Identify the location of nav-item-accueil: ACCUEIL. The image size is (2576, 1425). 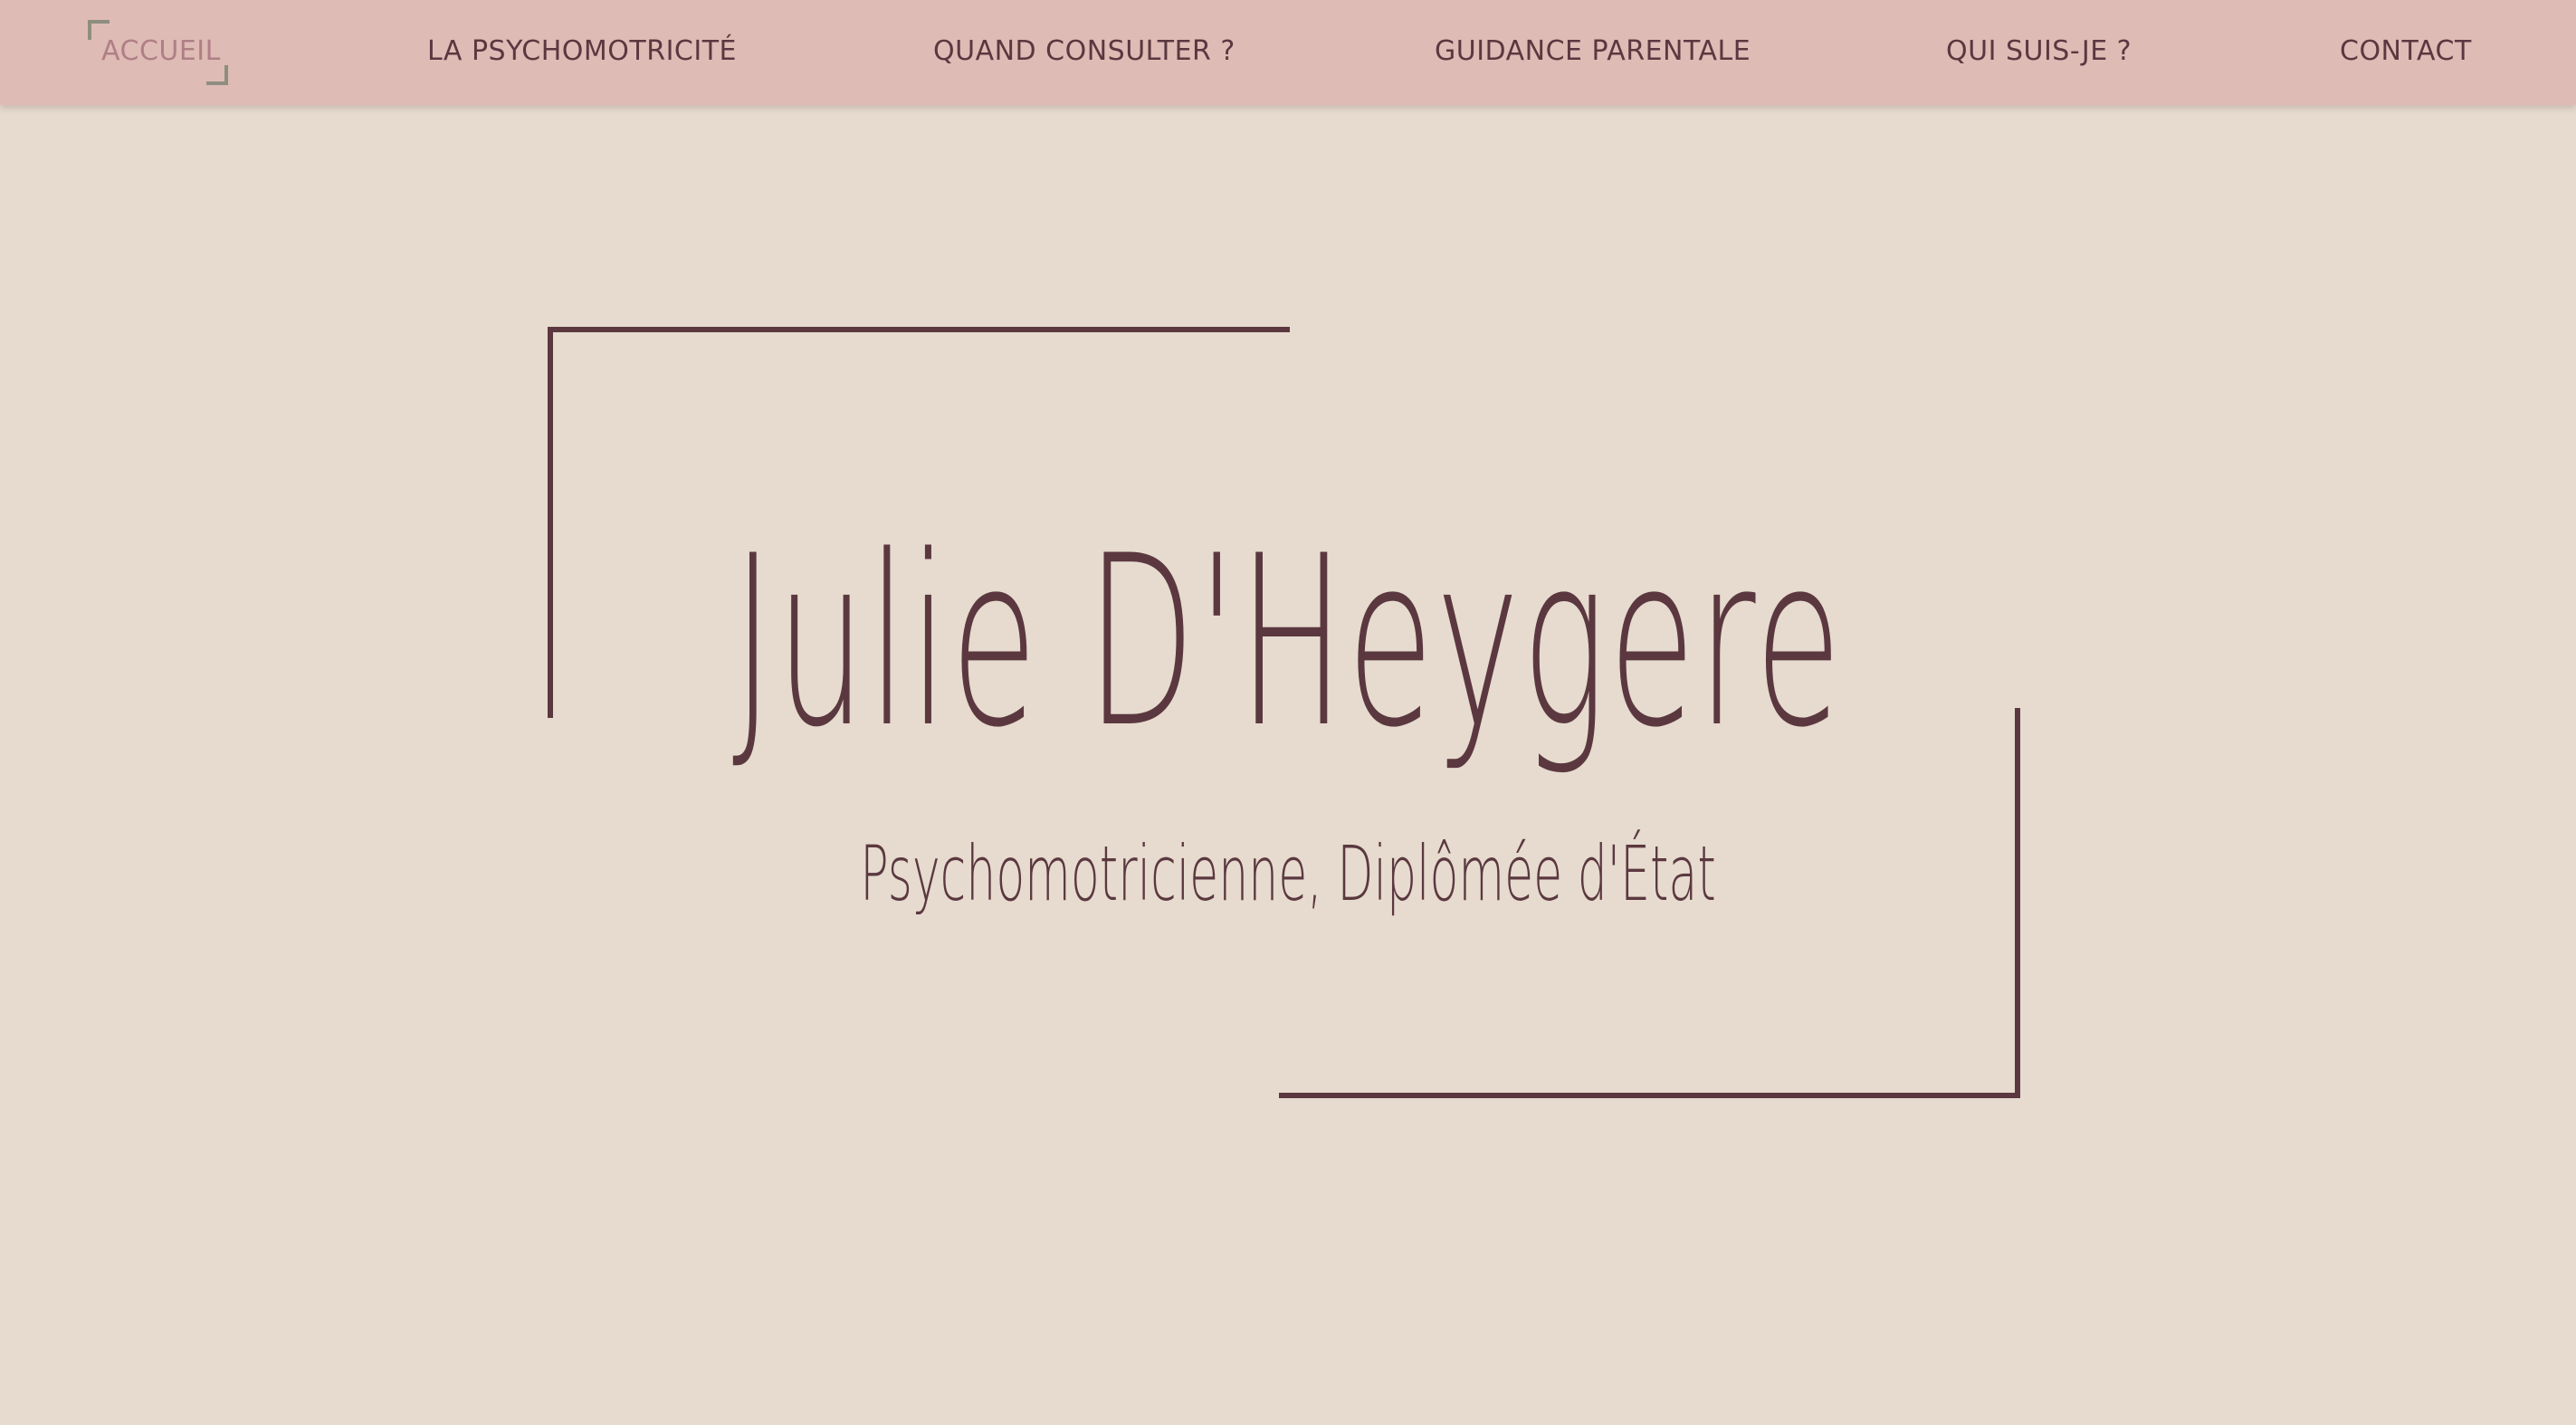
(161, 51).